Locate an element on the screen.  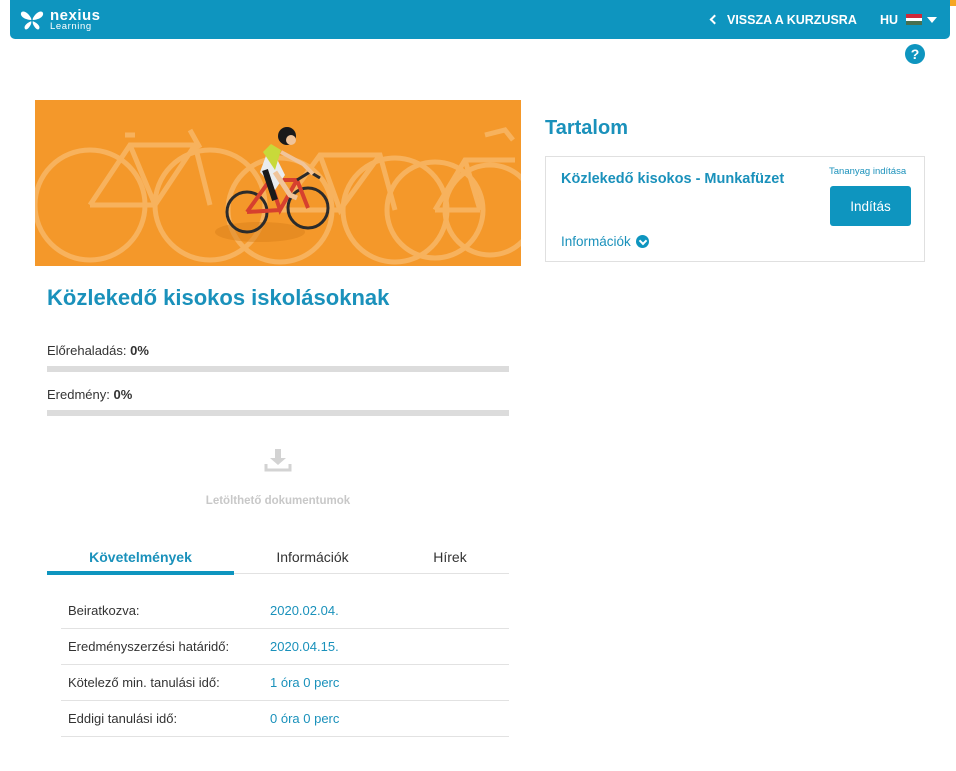
tab-requirements: Követelmények is located at coordinates (140, 557).